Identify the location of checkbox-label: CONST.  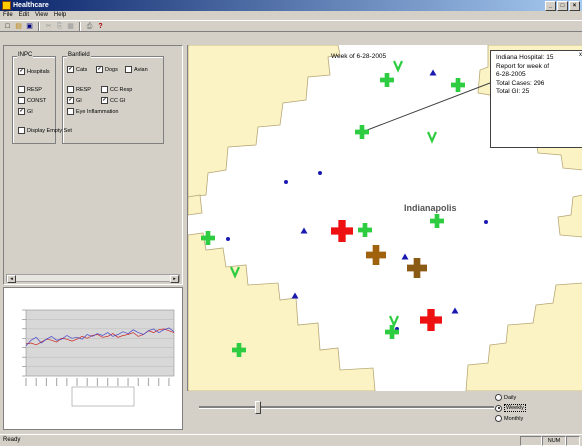
(37, 100).